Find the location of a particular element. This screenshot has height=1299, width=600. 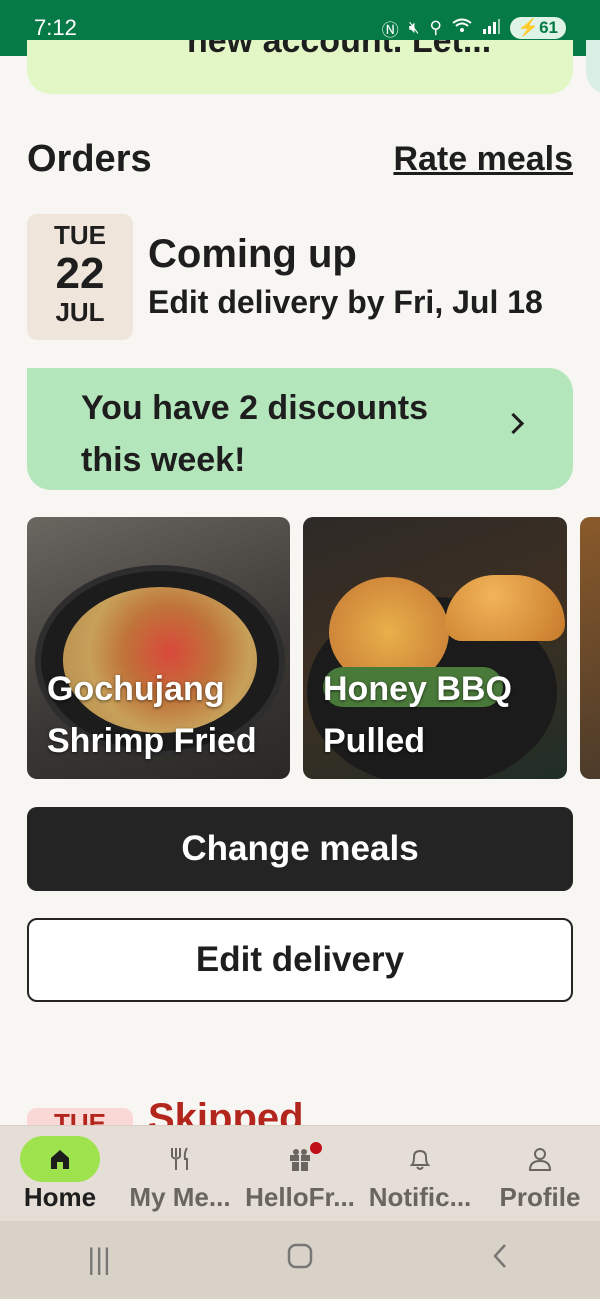

fork-knife-icon is located at coordinates (180, 1159).